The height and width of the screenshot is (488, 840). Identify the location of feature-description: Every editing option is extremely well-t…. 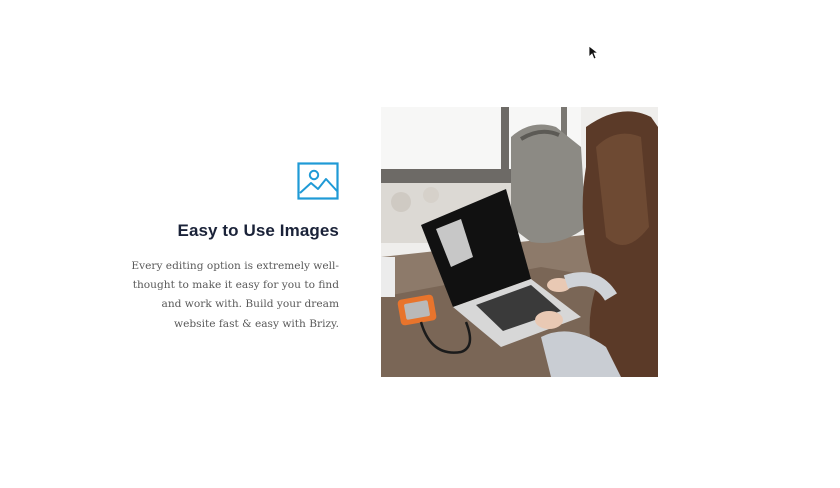
(235, 295).